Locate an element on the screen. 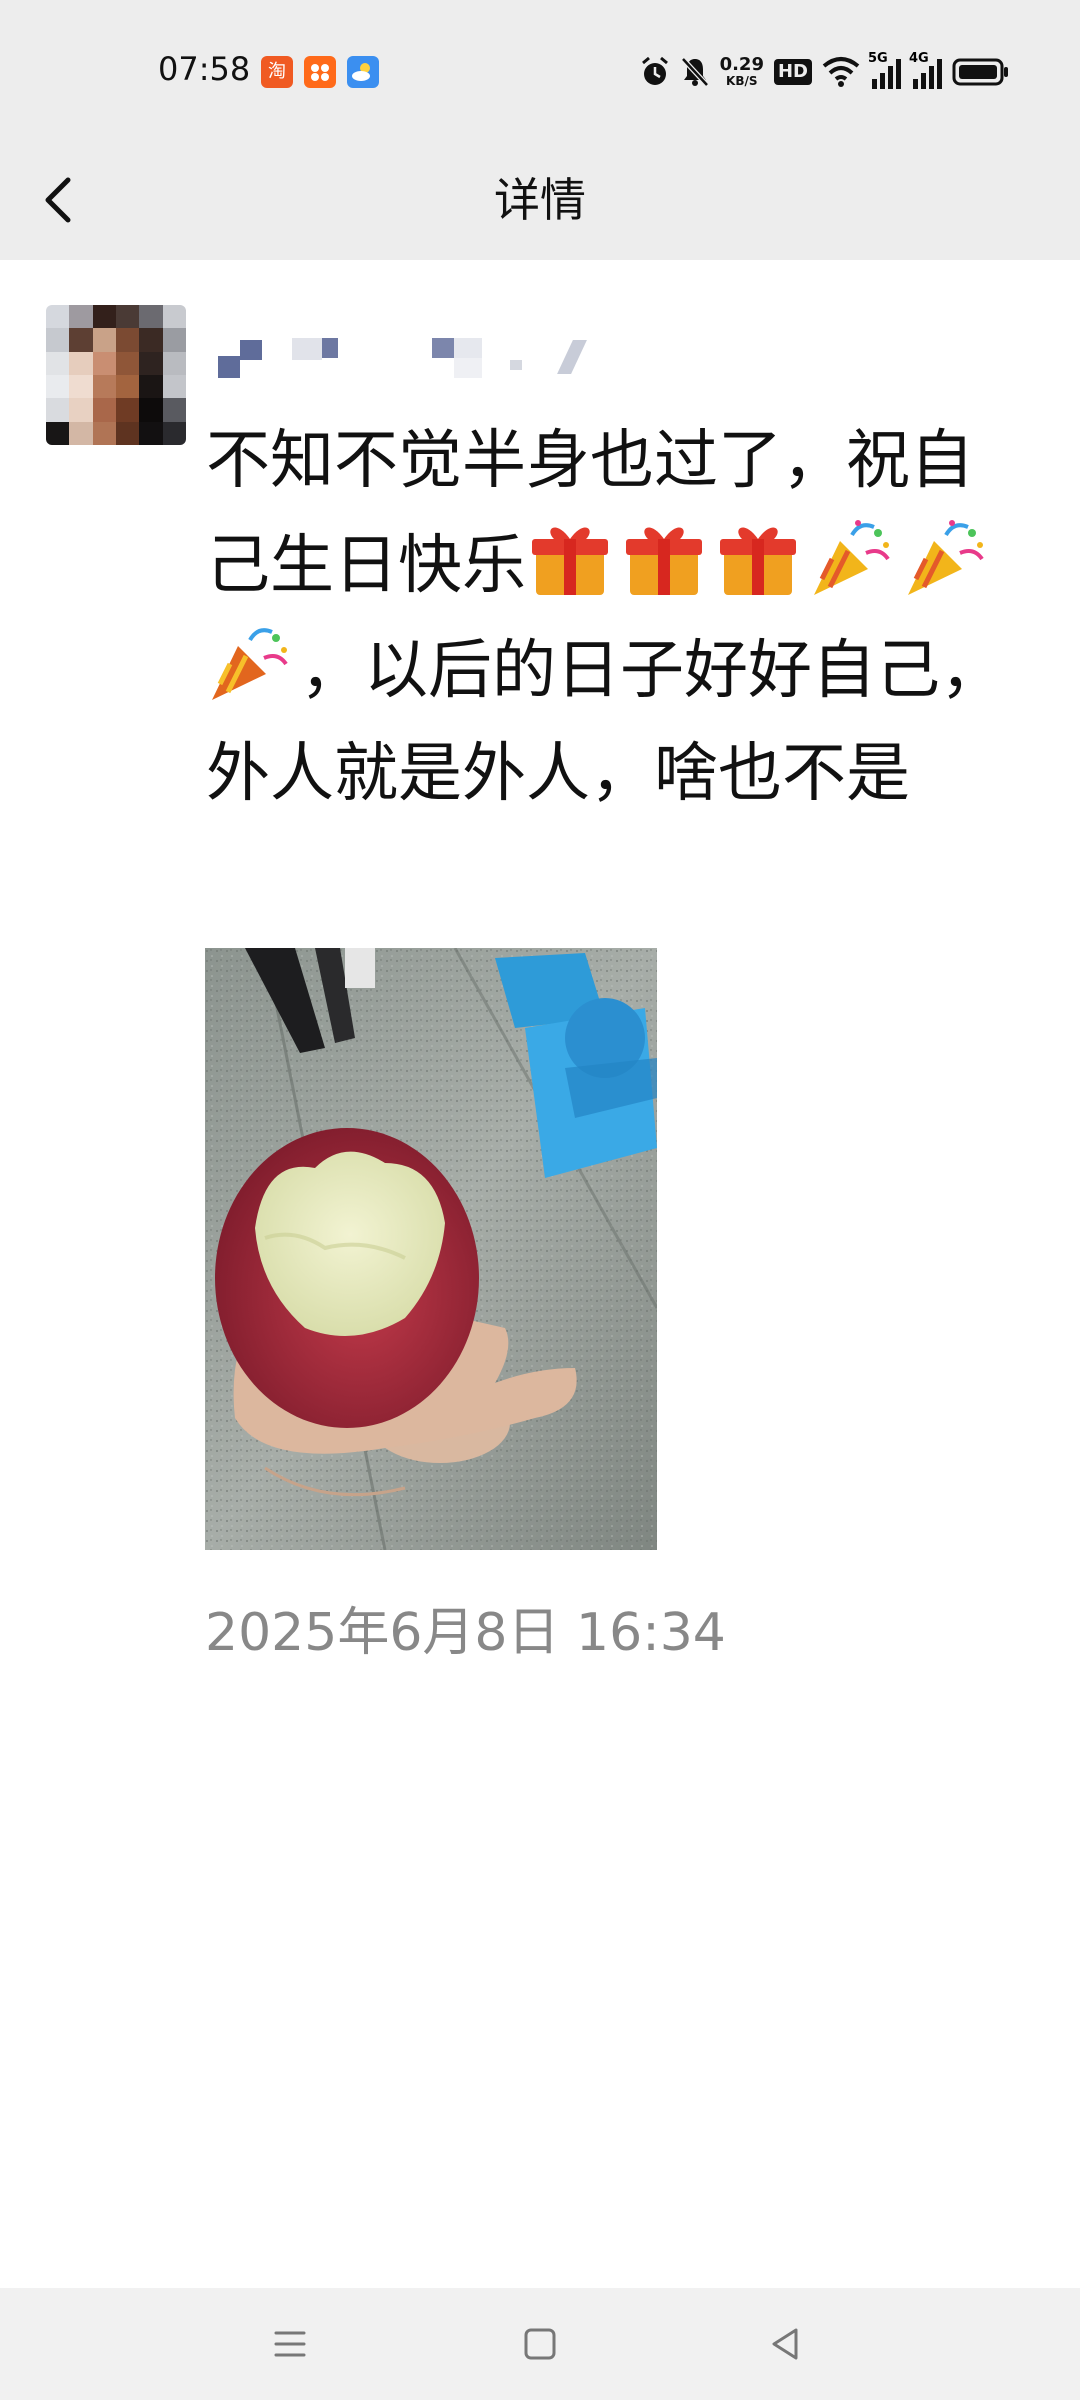 The width and height of the screenshot is (1080, 2400). page-title: 详情 is located at coordinates (540, 200).